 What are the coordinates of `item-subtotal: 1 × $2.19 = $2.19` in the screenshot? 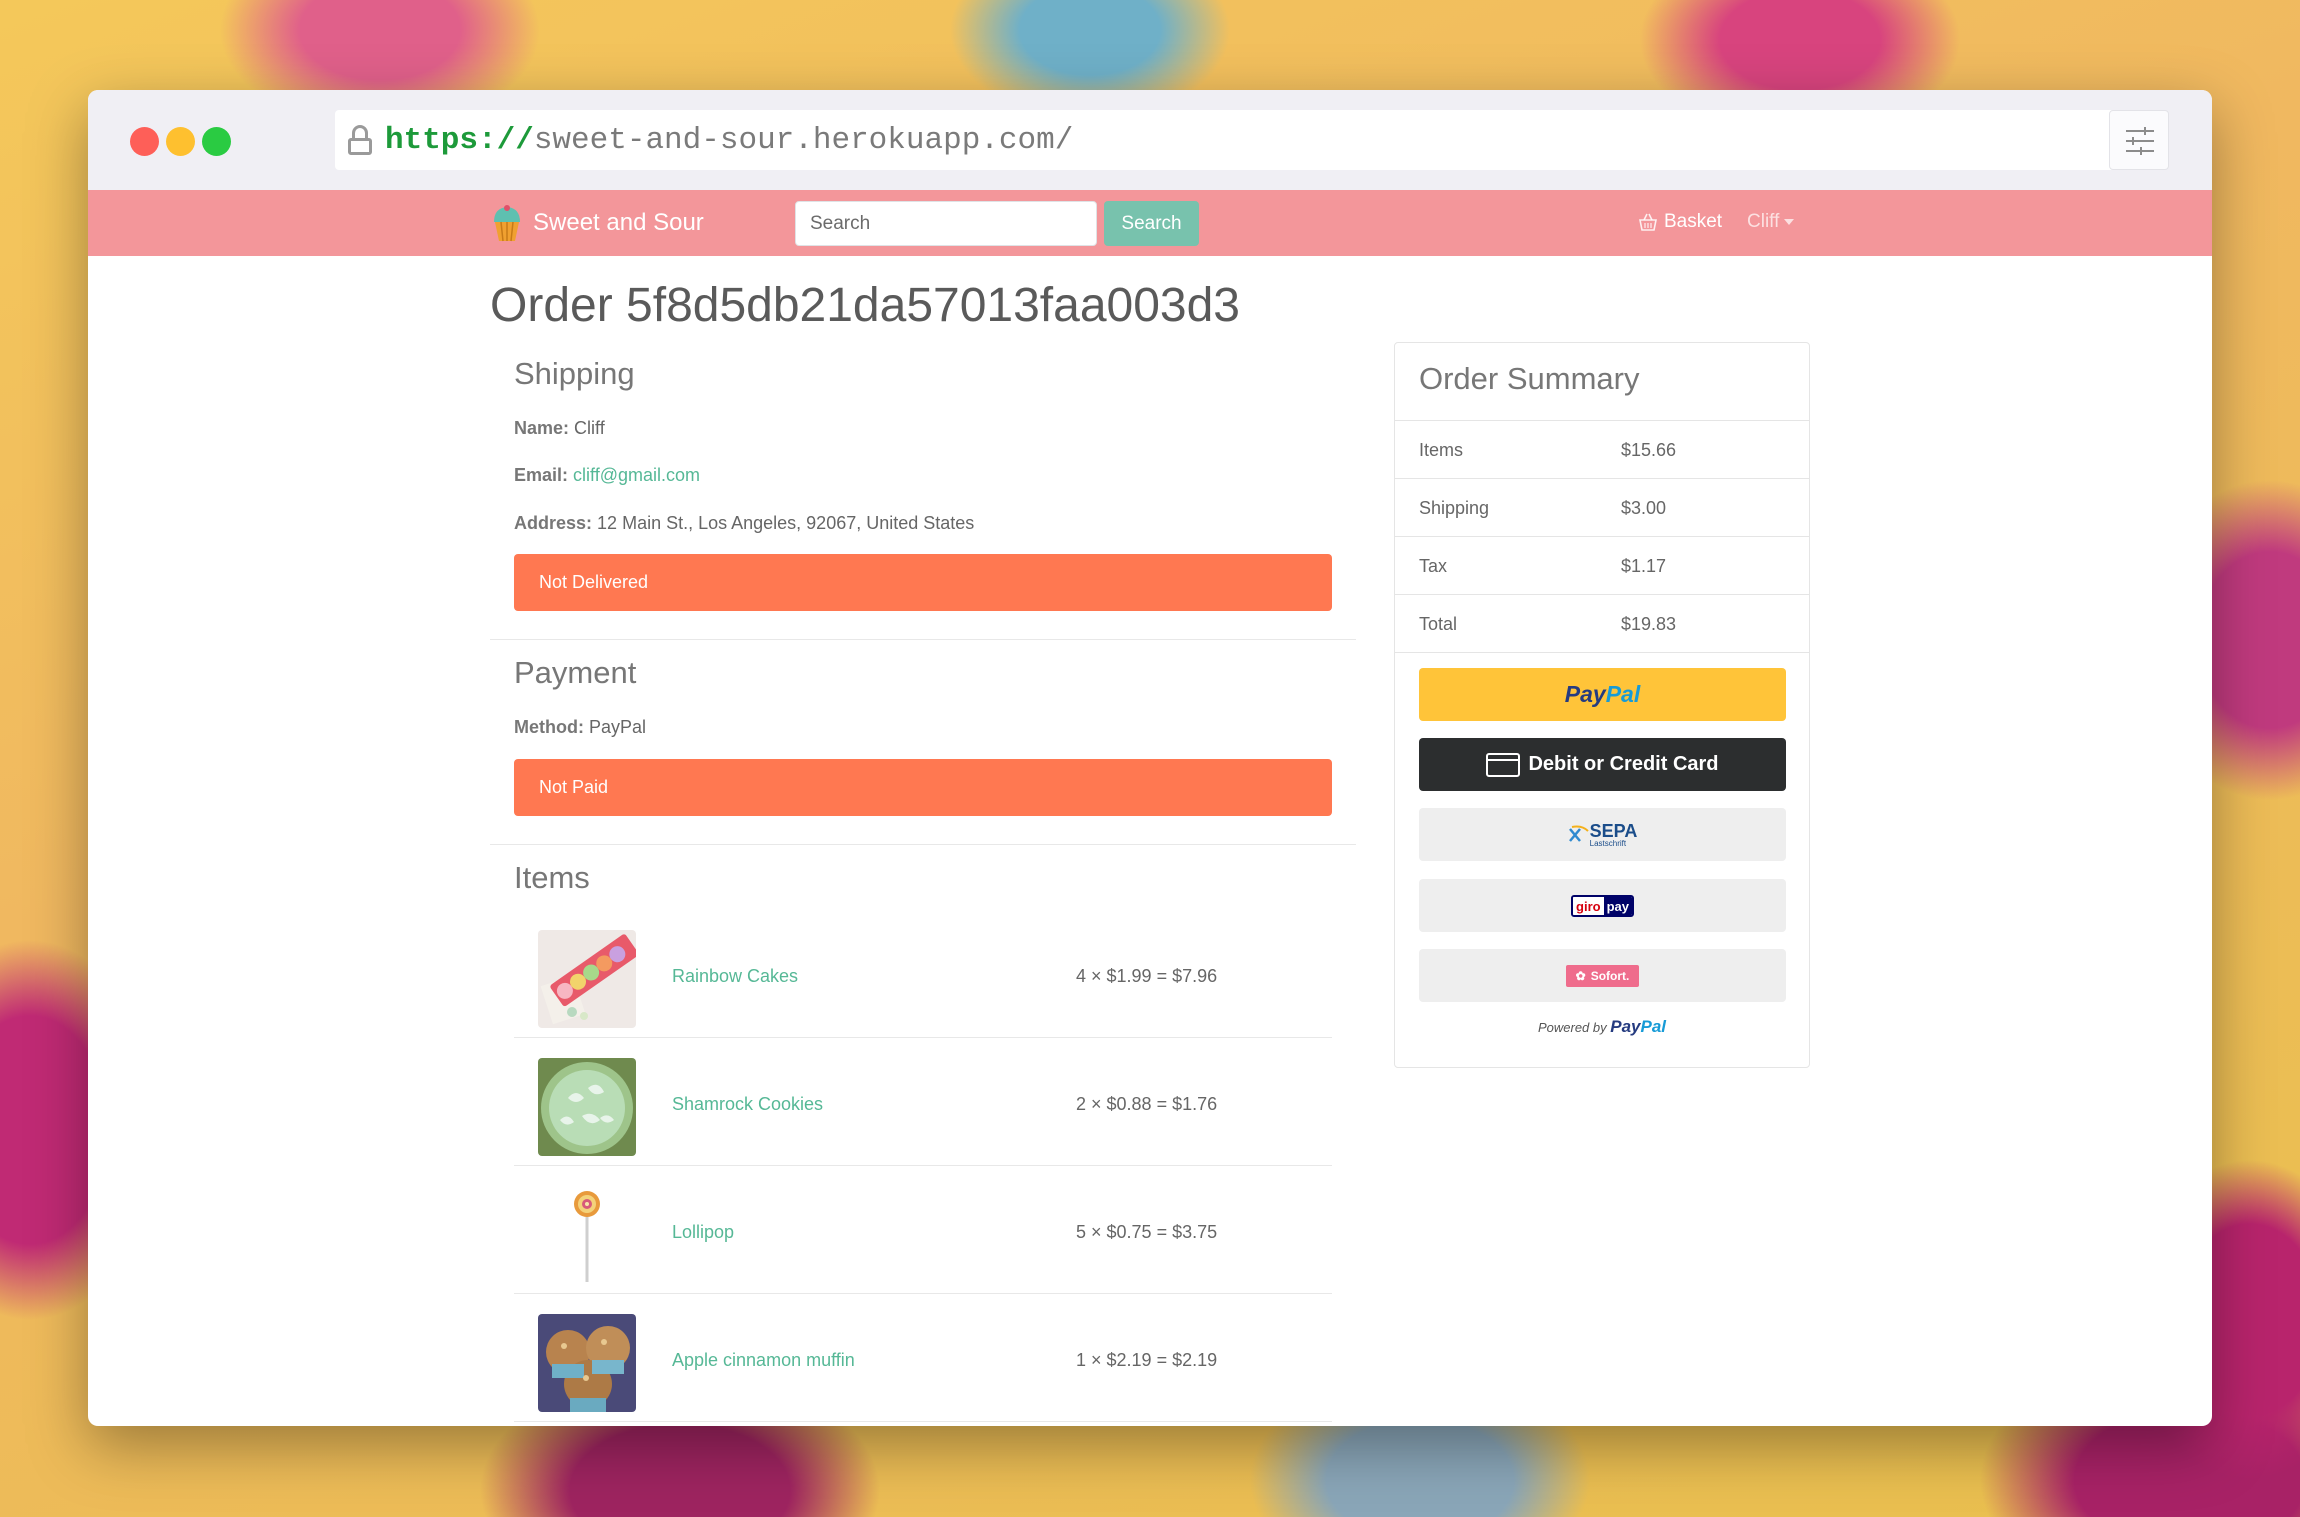 It's located at (1147, 1360).